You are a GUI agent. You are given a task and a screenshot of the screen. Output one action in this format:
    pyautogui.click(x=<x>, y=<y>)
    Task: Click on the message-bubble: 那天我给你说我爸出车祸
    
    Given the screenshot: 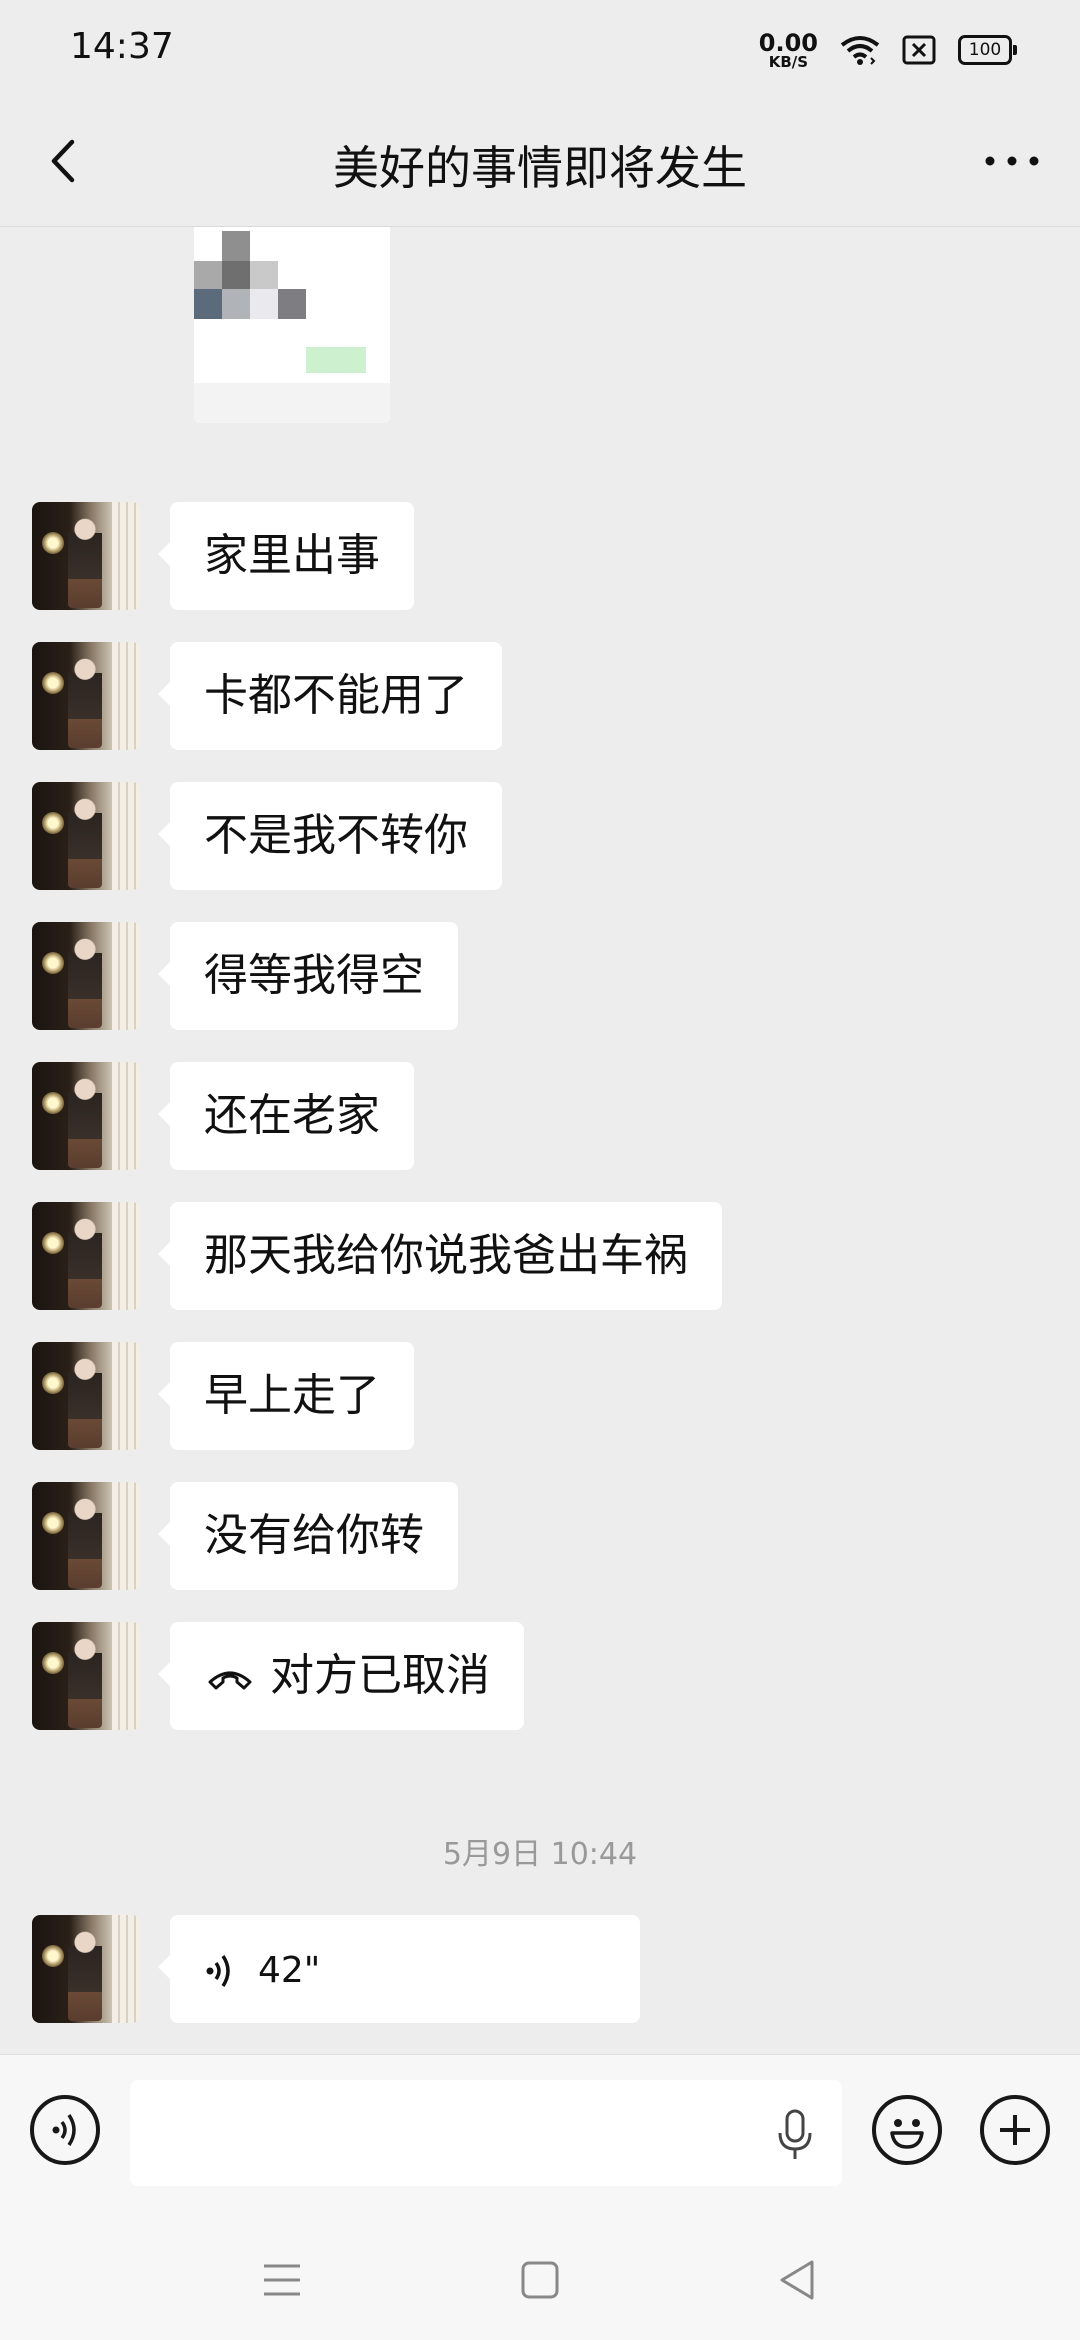 What is the action you would take?
    pyautogui.click(x=440, y=1256)
    